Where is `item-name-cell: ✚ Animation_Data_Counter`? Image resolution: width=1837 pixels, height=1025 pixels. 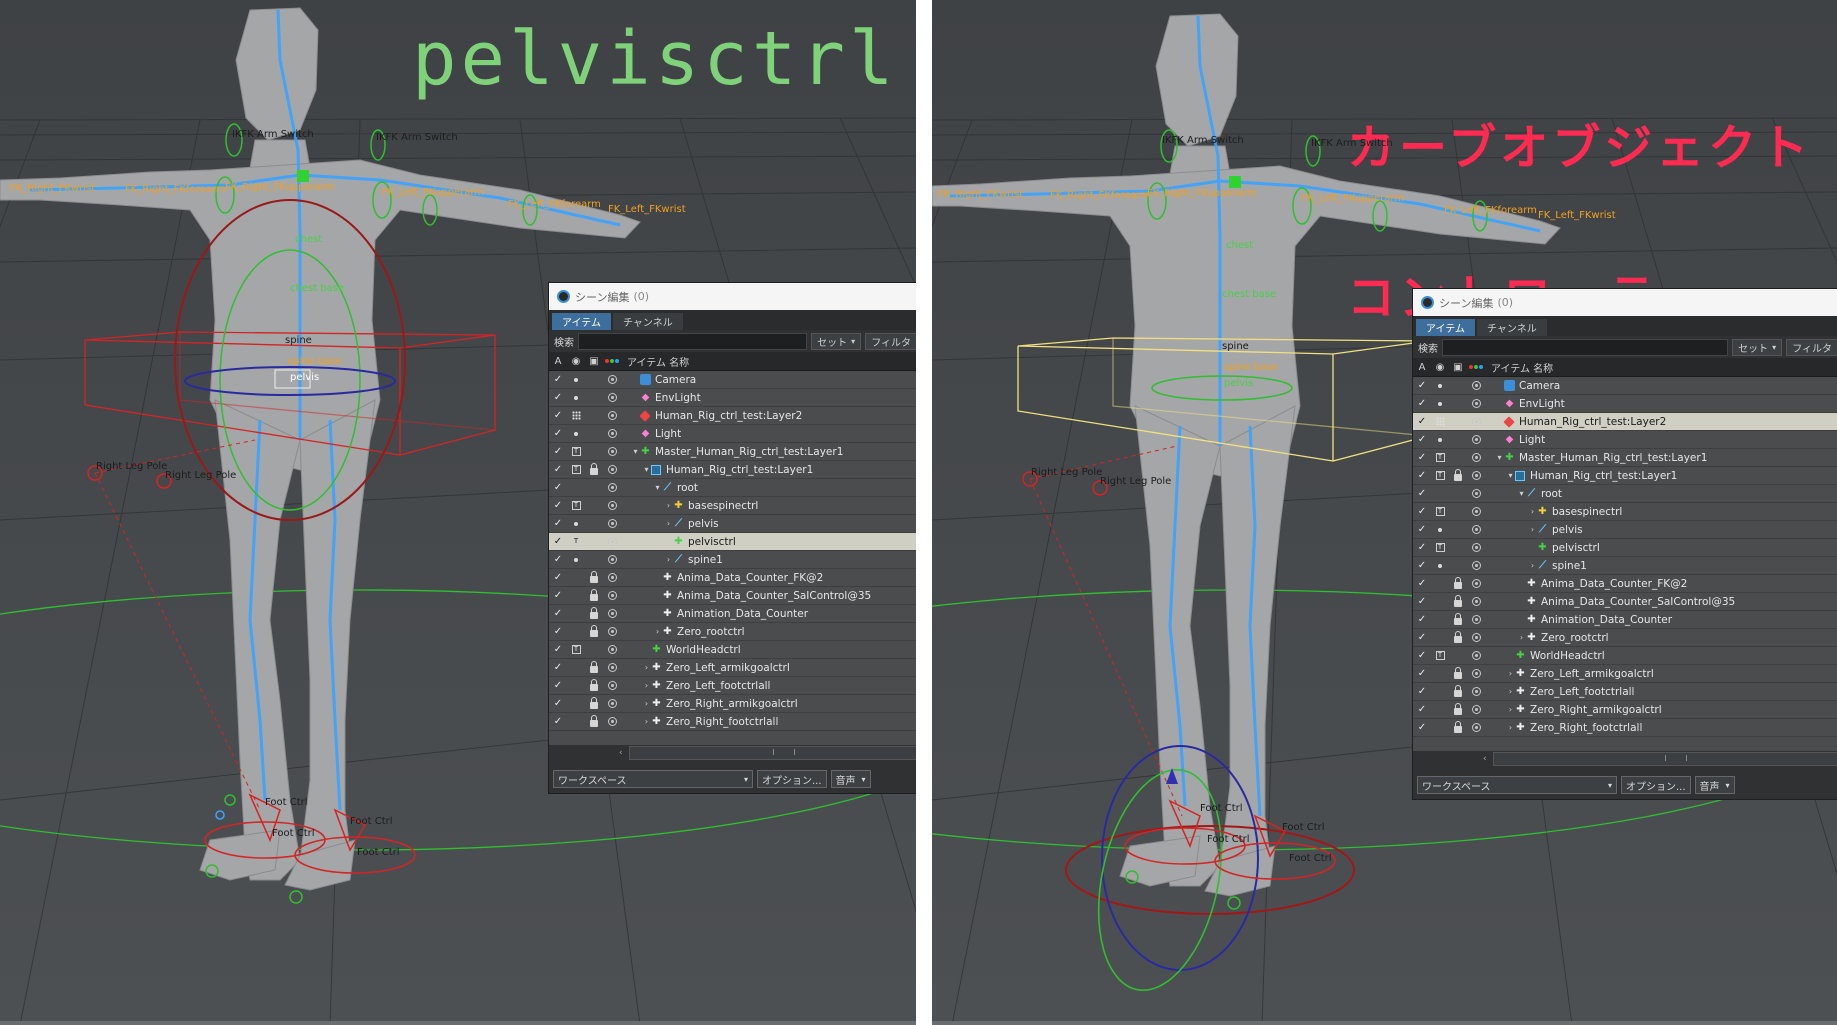 item-name-cell: ✚ Animation_Data_Counter is located at coordinates (768, 614).